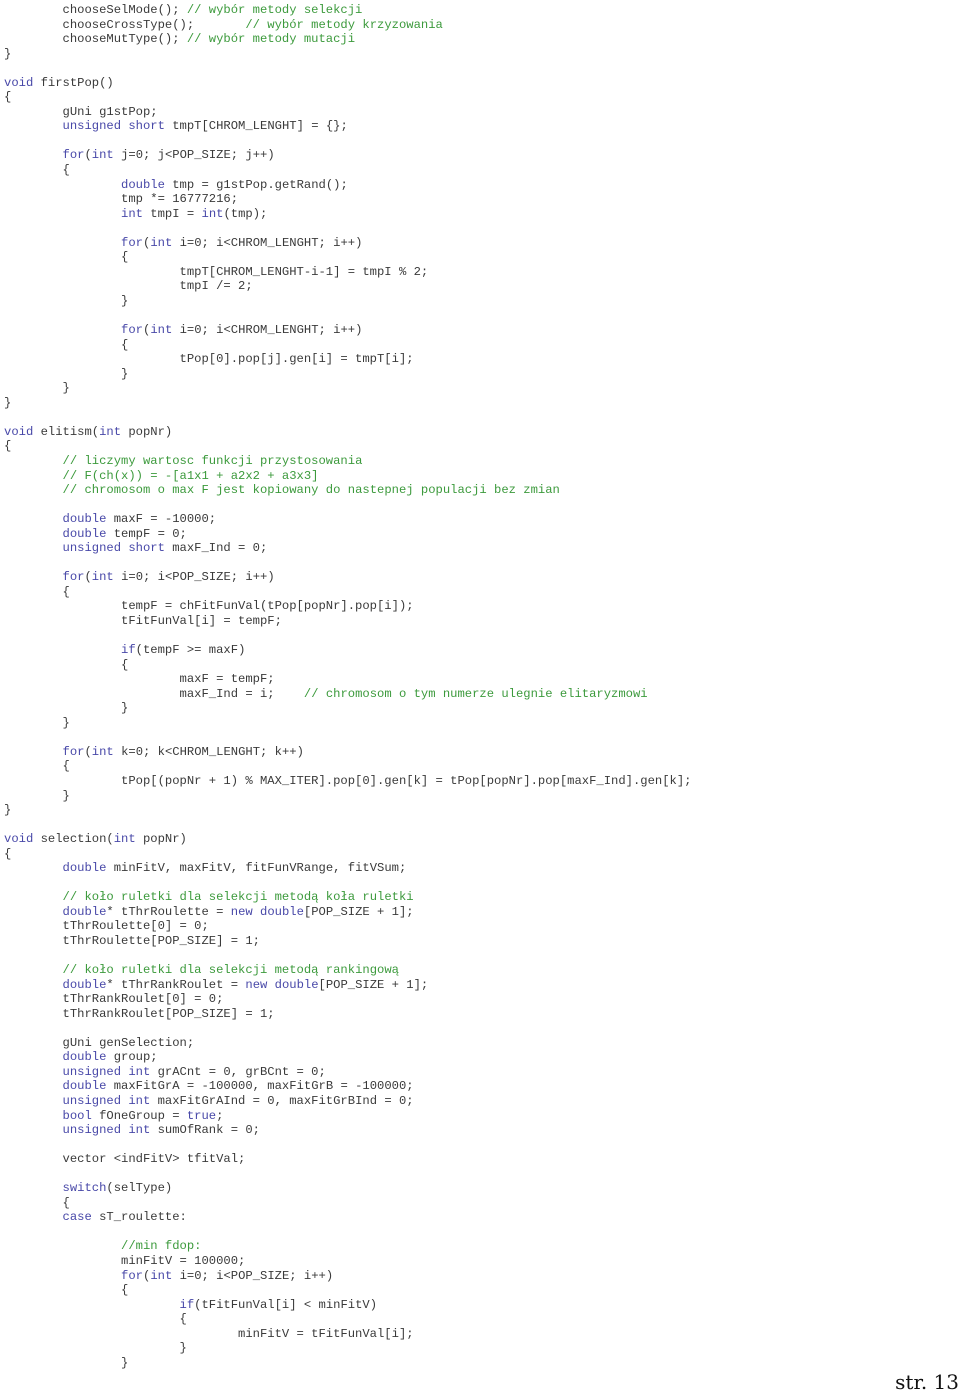 The height and width of the screenshot is (1396, 960). I want to click on code-text: tThrRankRoulet[0] = 0;, so click(114, 999).